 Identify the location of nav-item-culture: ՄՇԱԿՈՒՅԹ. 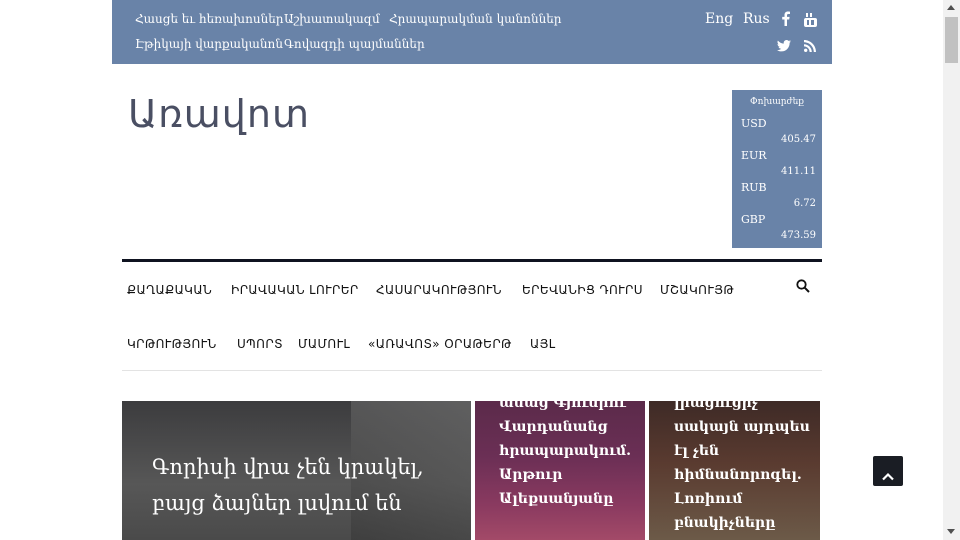
(697, 290).